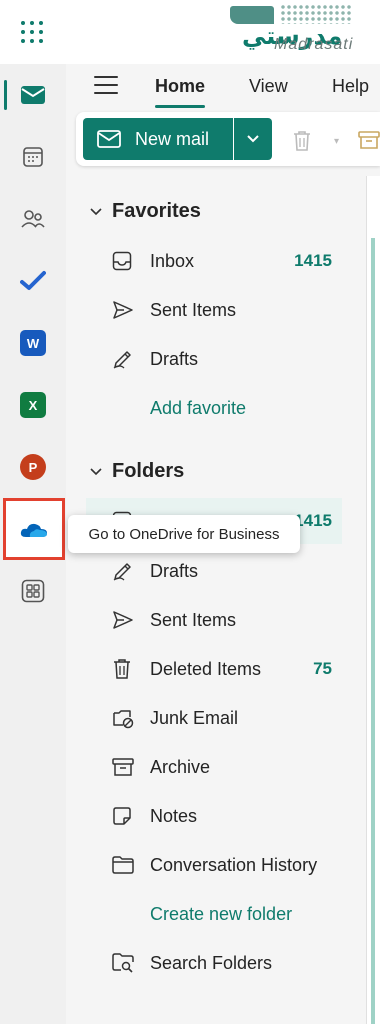 The width and height of the screenshot is (380, 1024). I want to click on rail-item-calendar, so click(33, 157).